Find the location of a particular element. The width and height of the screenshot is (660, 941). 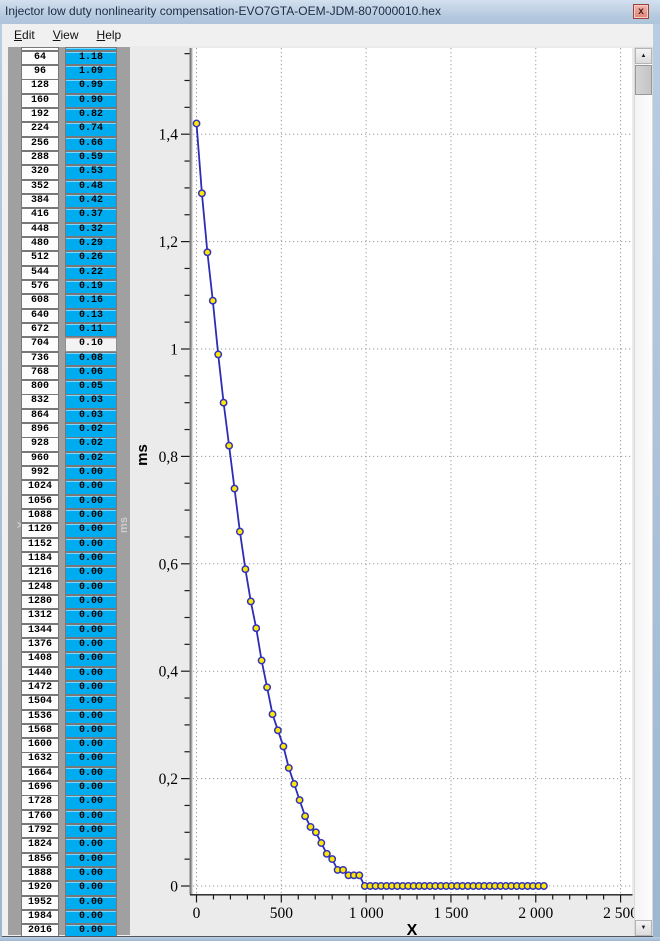

x-cell-1568: 1568 is located at coordinates (40, 731).